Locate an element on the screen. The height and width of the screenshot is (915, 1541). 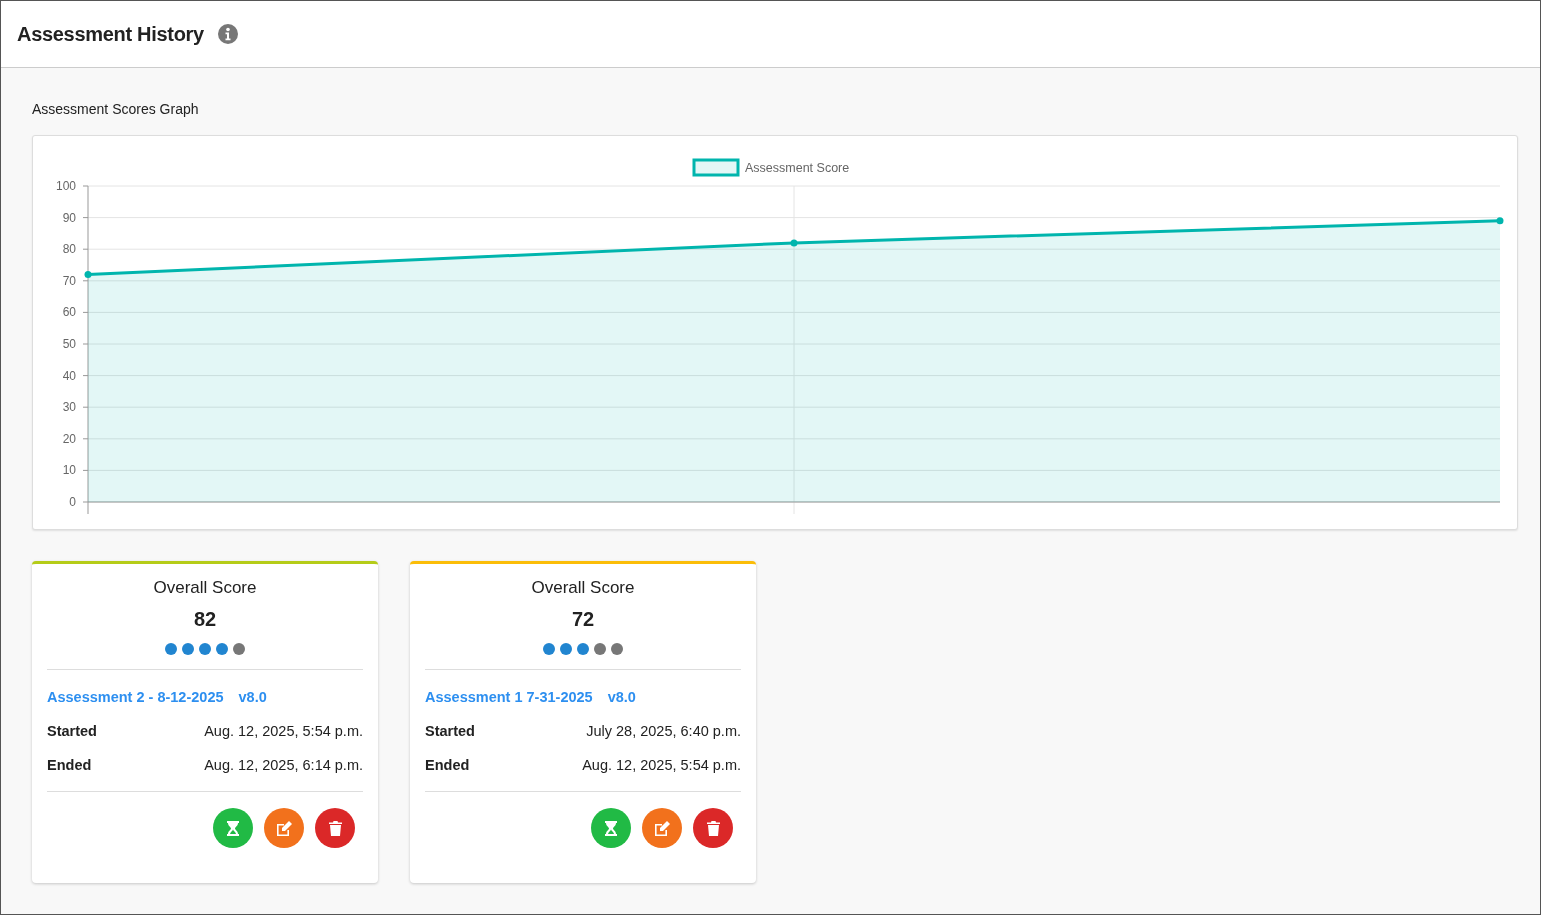
ended-value: Aug. 12, 2025, 6:14 p.m. is located at coordinates (283, 765).